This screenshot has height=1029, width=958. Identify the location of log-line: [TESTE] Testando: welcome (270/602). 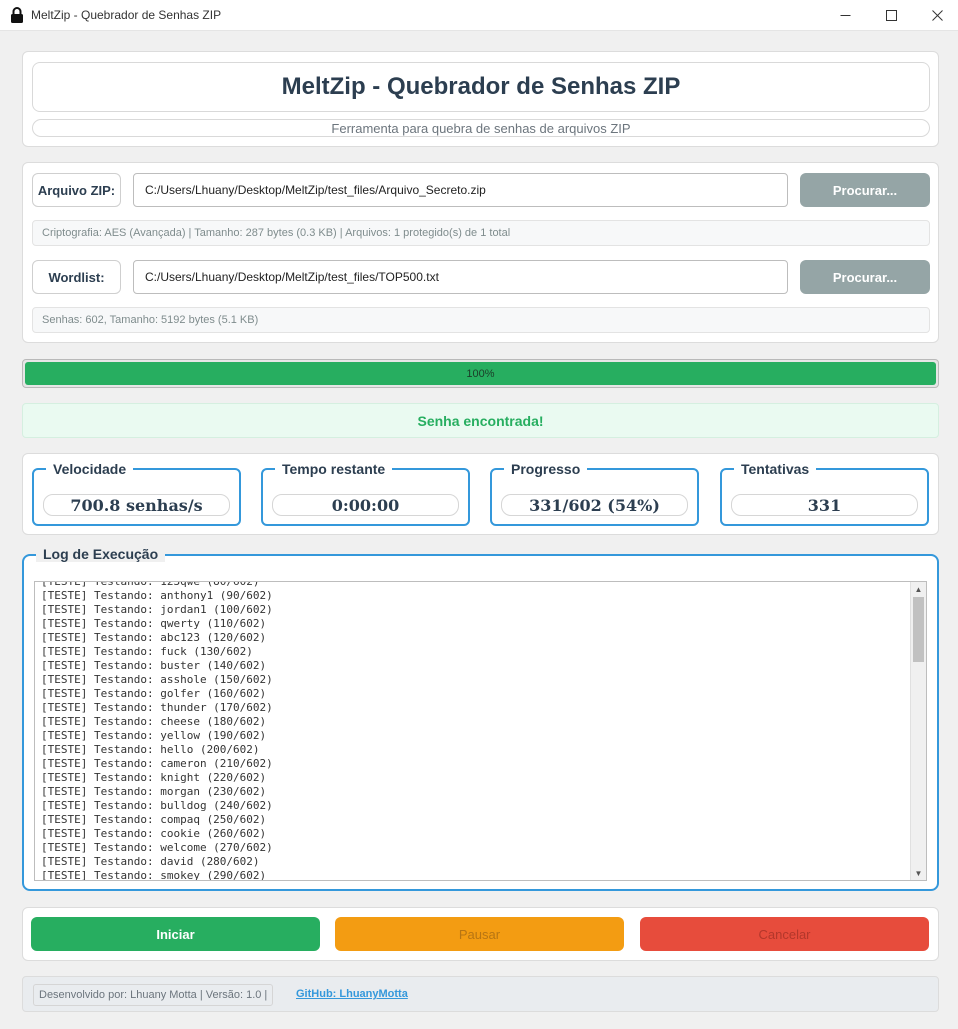
(157, 847).